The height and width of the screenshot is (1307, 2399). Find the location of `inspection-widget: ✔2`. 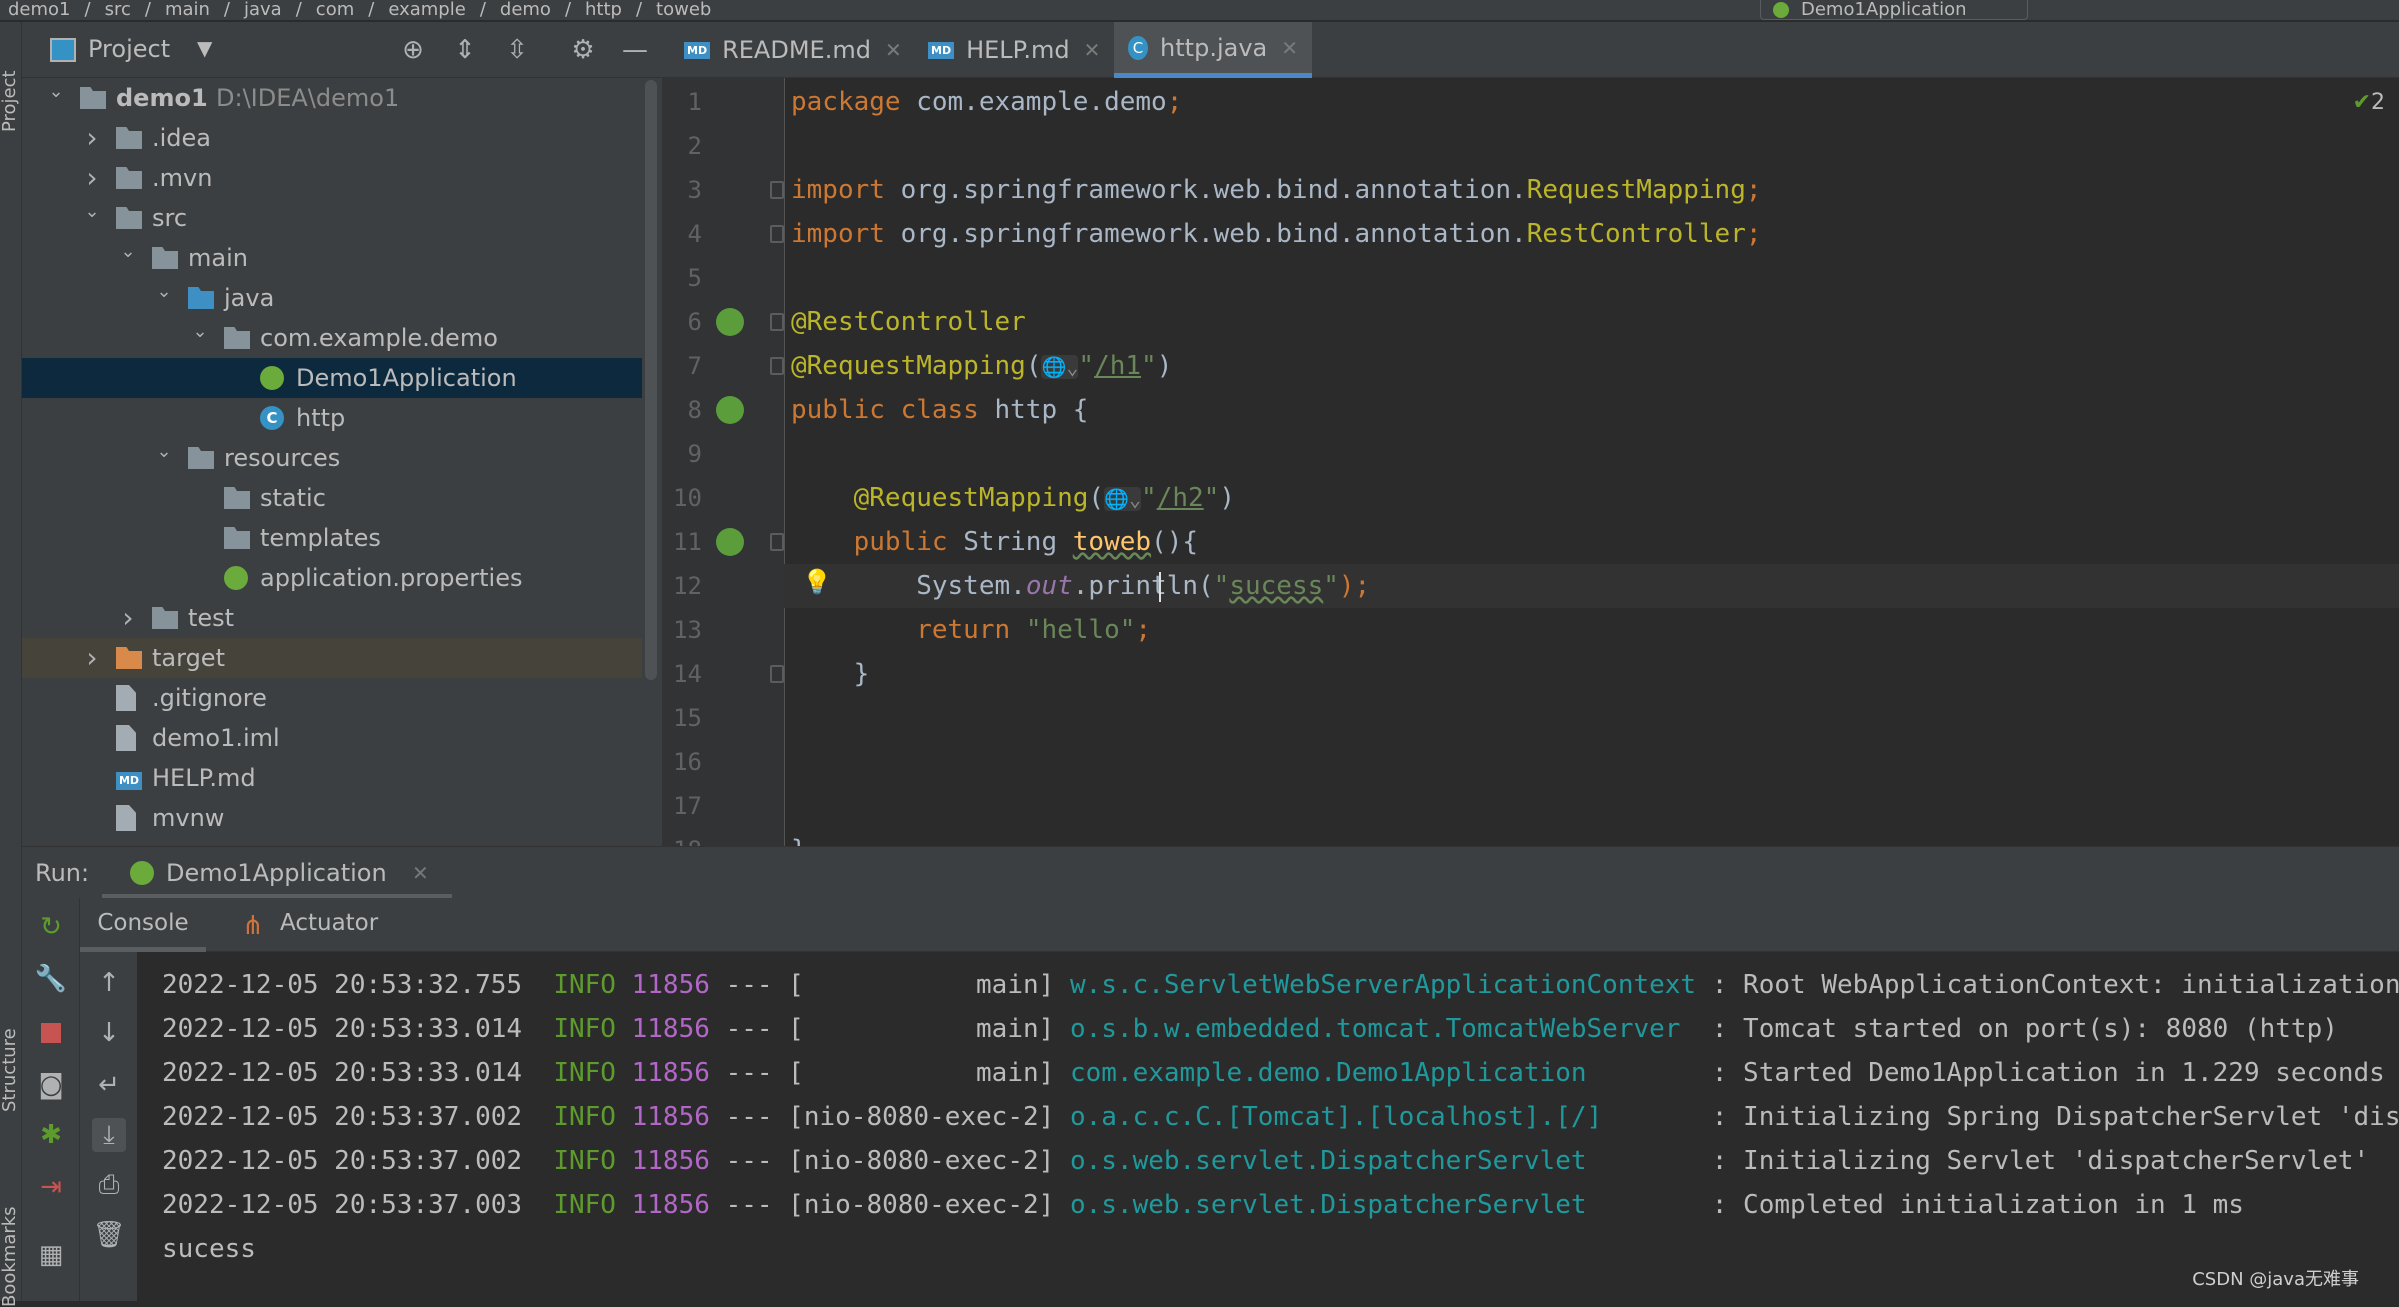

inspection-widget: ✔2 is located at coordinates (2369, 102).